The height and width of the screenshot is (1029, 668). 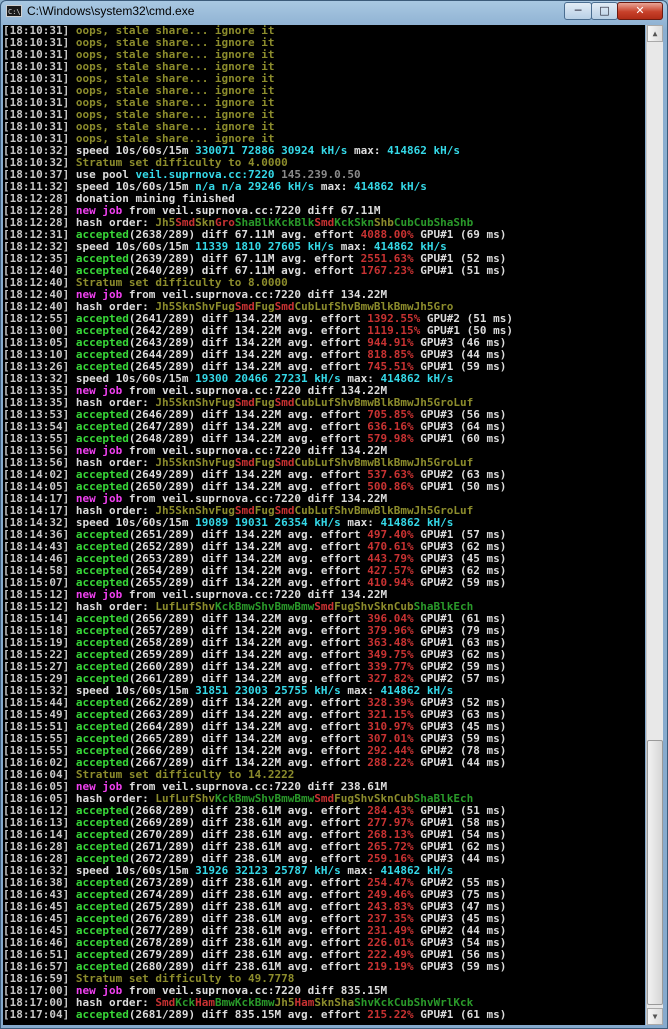 What do you see at coordinates (460, 751) in the screenshot?
I see `log-segment: GPU#2 (78 ms)` at bounding box center [460, 751].